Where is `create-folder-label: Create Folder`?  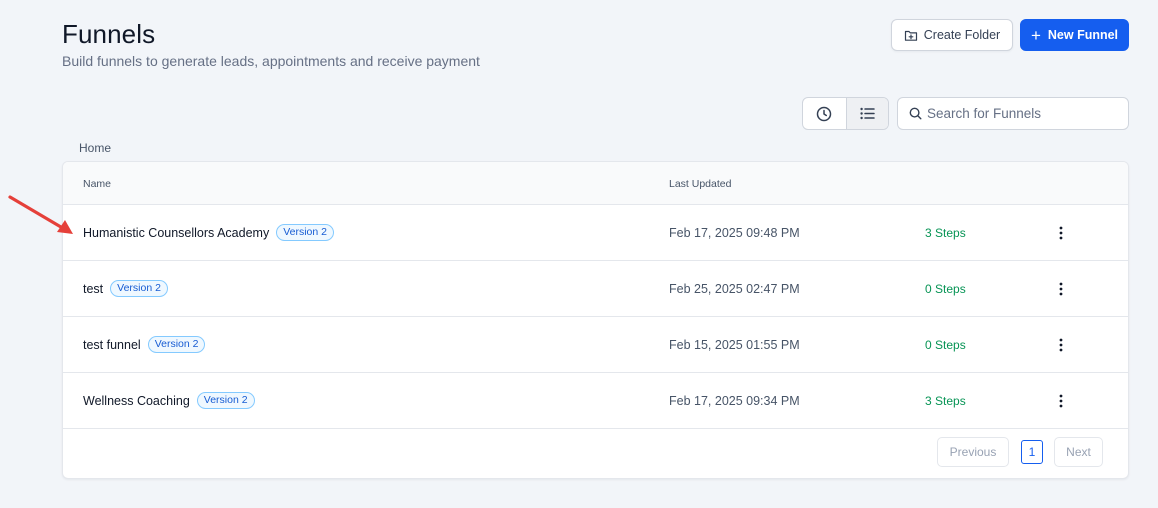
create-folder-label: Create Folder is located at coordinates (962, 35).